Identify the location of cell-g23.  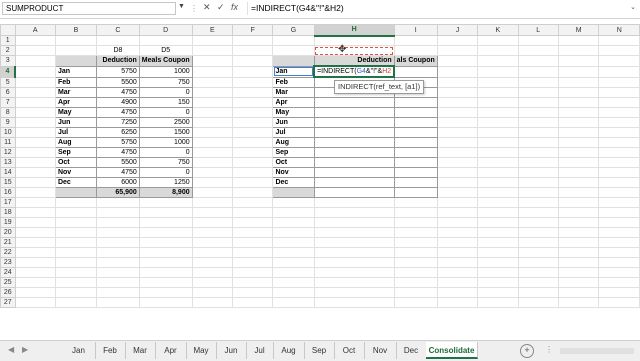
(293, 262).